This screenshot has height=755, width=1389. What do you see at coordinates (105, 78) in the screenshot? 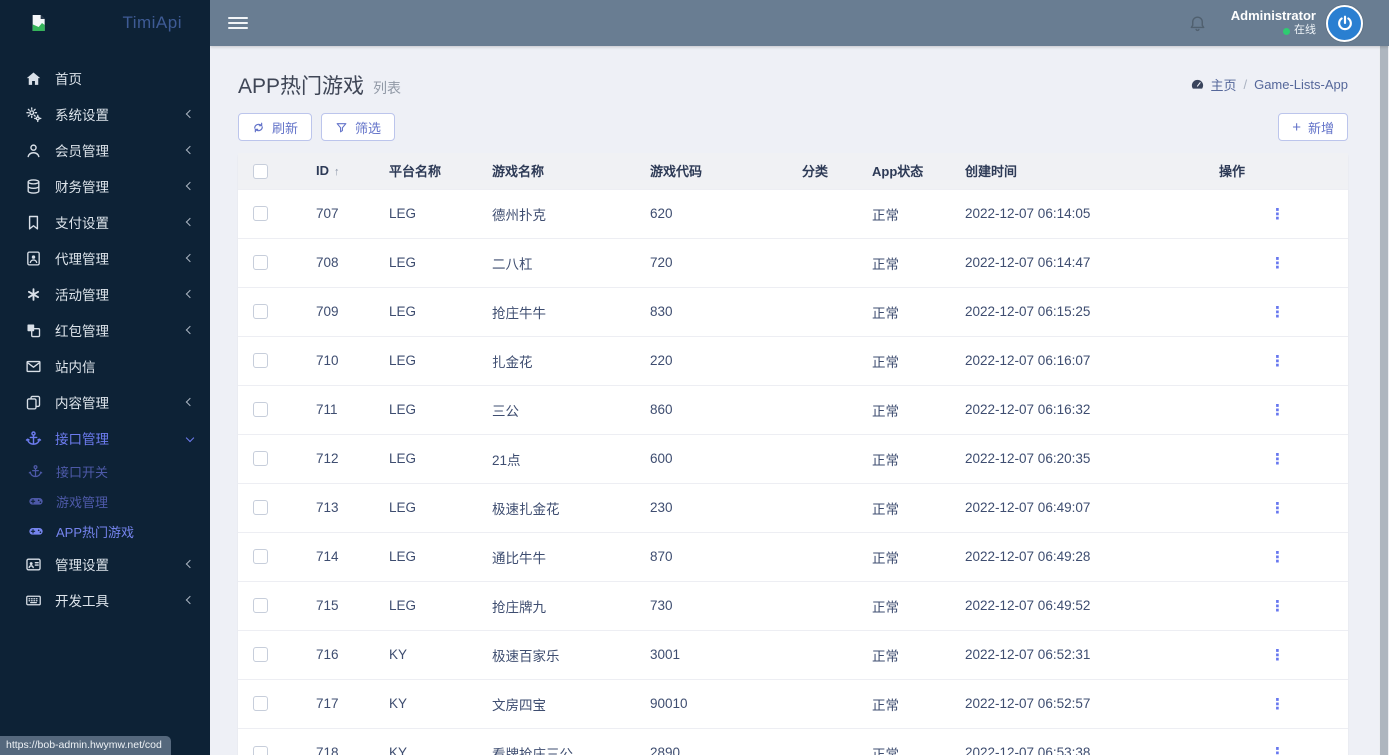
I see `sidebar-item-home: 首页` at bounding box center [105, 78].